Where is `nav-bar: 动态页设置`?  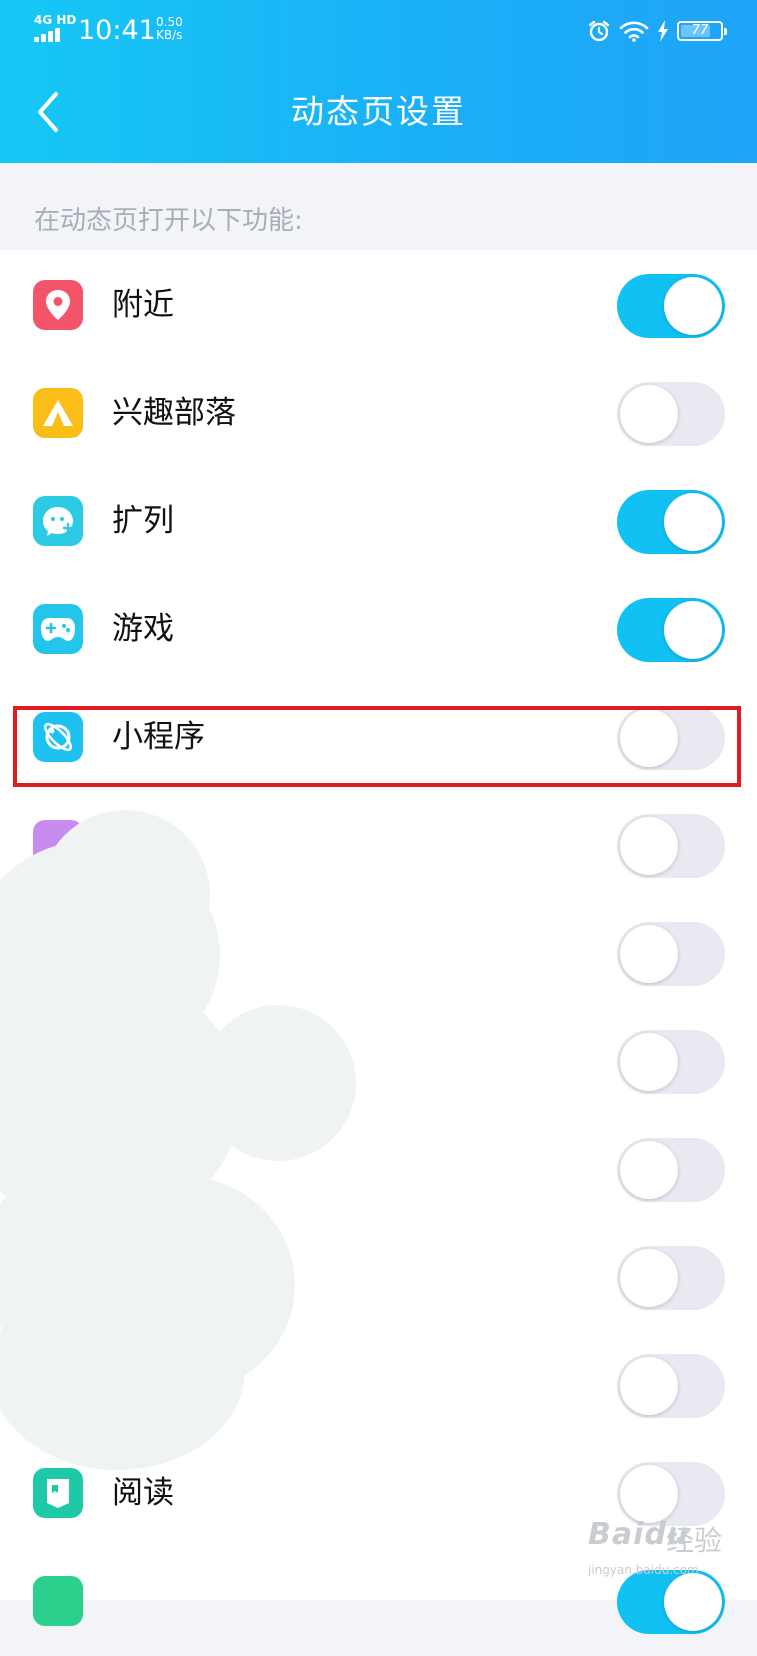
nav-bar: 动态页设置 is located at coordinates (378, 112).